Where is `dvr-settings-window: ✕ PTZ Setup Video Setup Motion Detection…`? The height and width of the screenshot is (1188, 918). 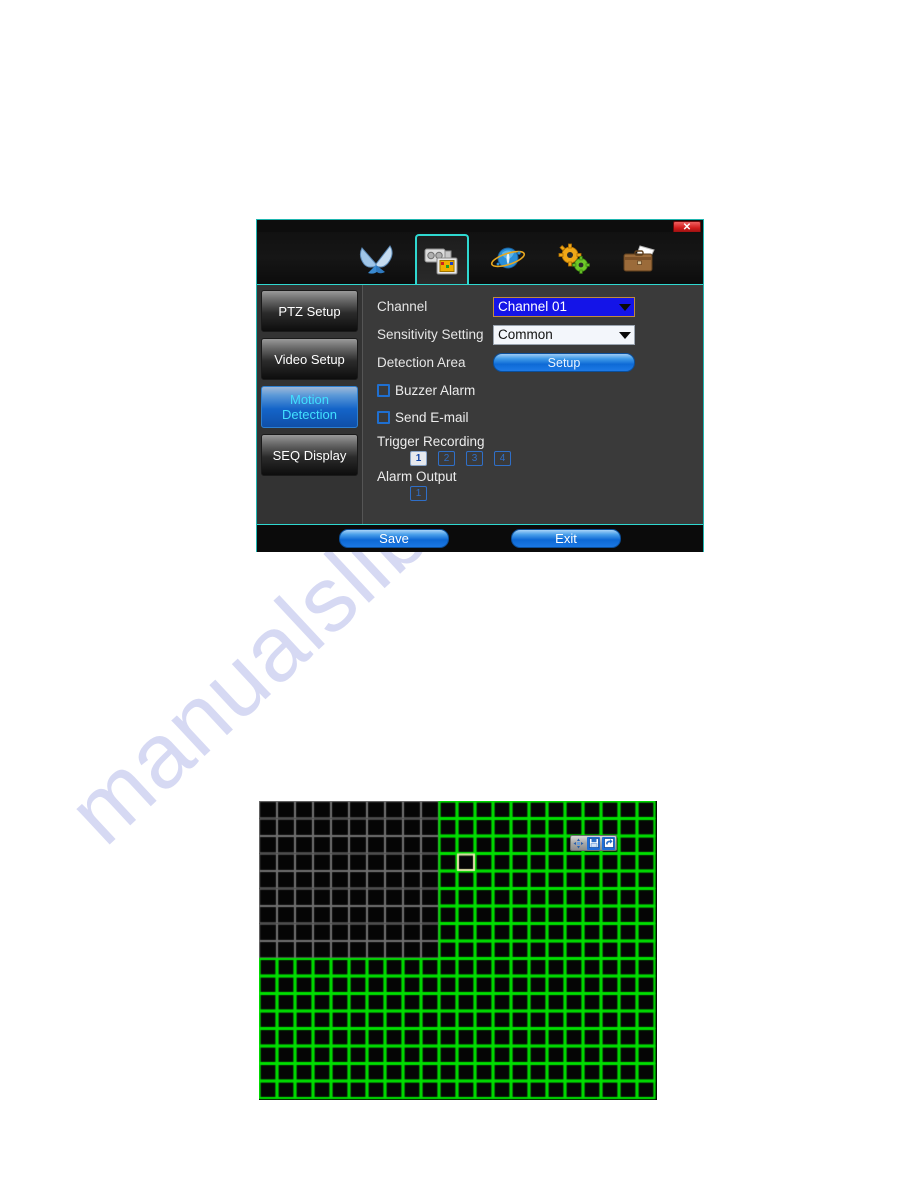
dvr-settings-window: ✕ PTZ Setup Video Setup Motion Detection… is located at coordinates (480, 385).